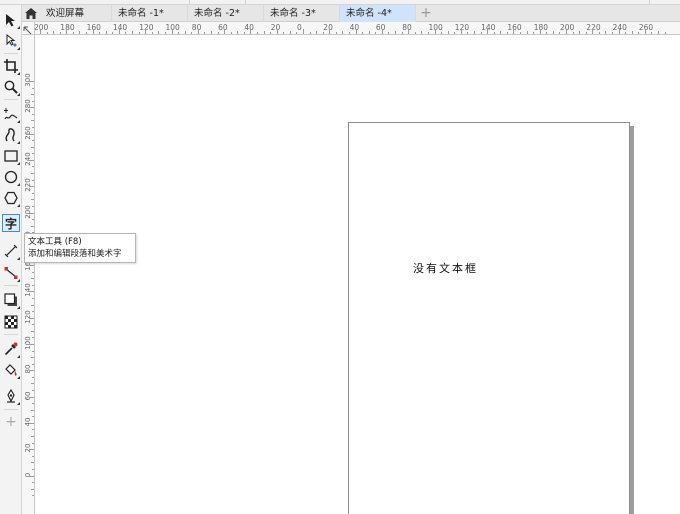 This screenshot has height=514, width=680. What do you see at coordinates (11, 156) in the screenshot?
I see `rectangle-tool-button` at bounding box center [11, 156].